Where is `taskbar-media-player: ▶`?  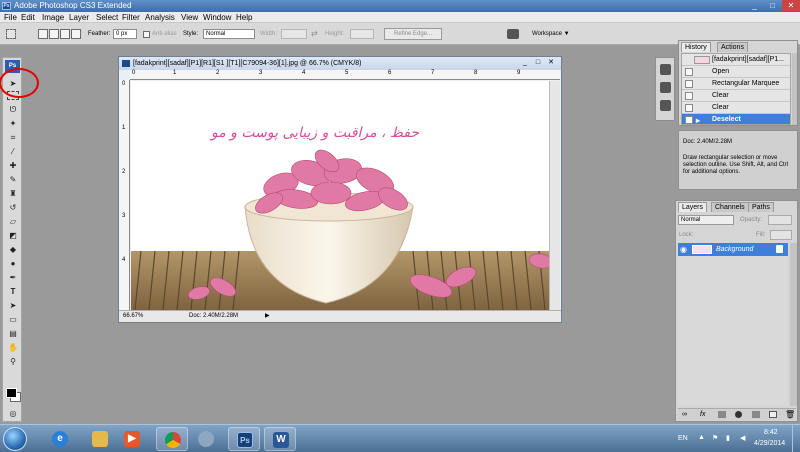 taskbar-media-player: ▶ is located at coordinates (132, 439).